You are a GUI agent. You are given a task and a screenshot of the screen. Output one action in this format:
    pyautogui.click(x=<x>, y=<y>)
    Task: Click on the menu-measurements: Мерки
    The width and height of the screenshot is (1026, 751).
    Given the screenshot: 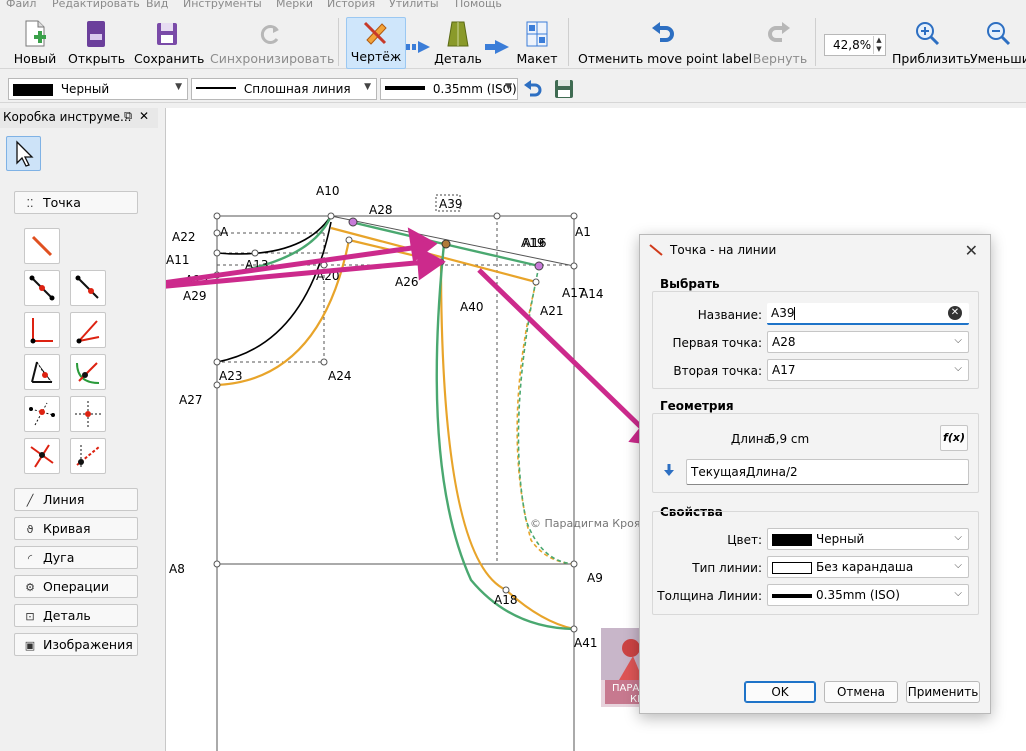 What is the action you would take?
    pyautogui.click(x=294, y=5)
    